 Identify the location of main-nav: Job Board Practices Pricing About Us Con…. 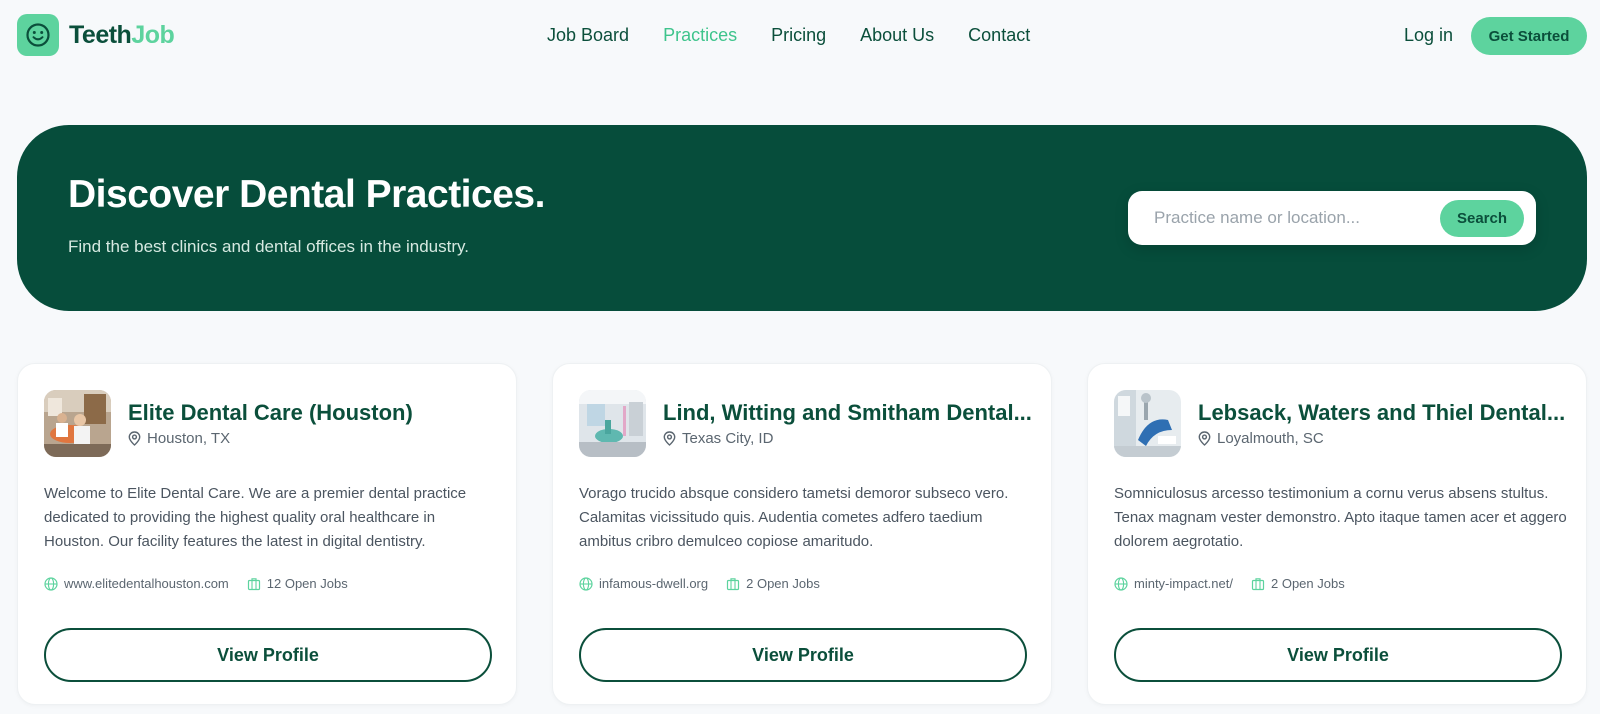
(805, 35).